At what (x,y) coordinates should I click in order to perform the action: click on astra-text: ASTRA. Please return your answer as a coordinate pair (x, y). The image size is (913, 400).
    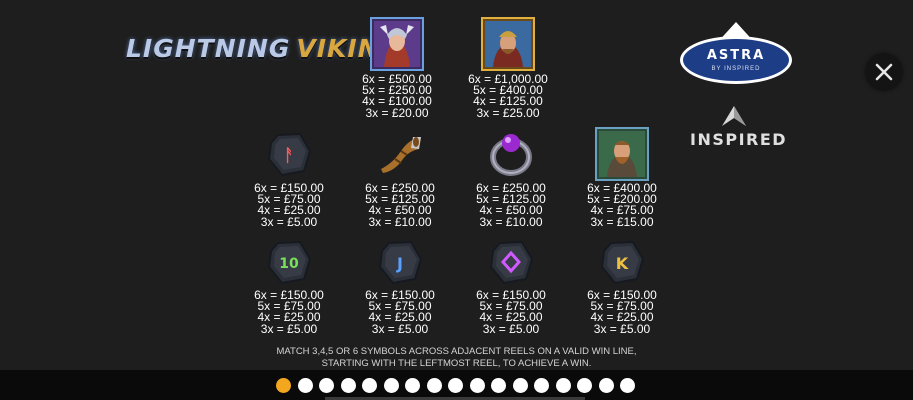
    Looking at the image, I should click on (736, 55).